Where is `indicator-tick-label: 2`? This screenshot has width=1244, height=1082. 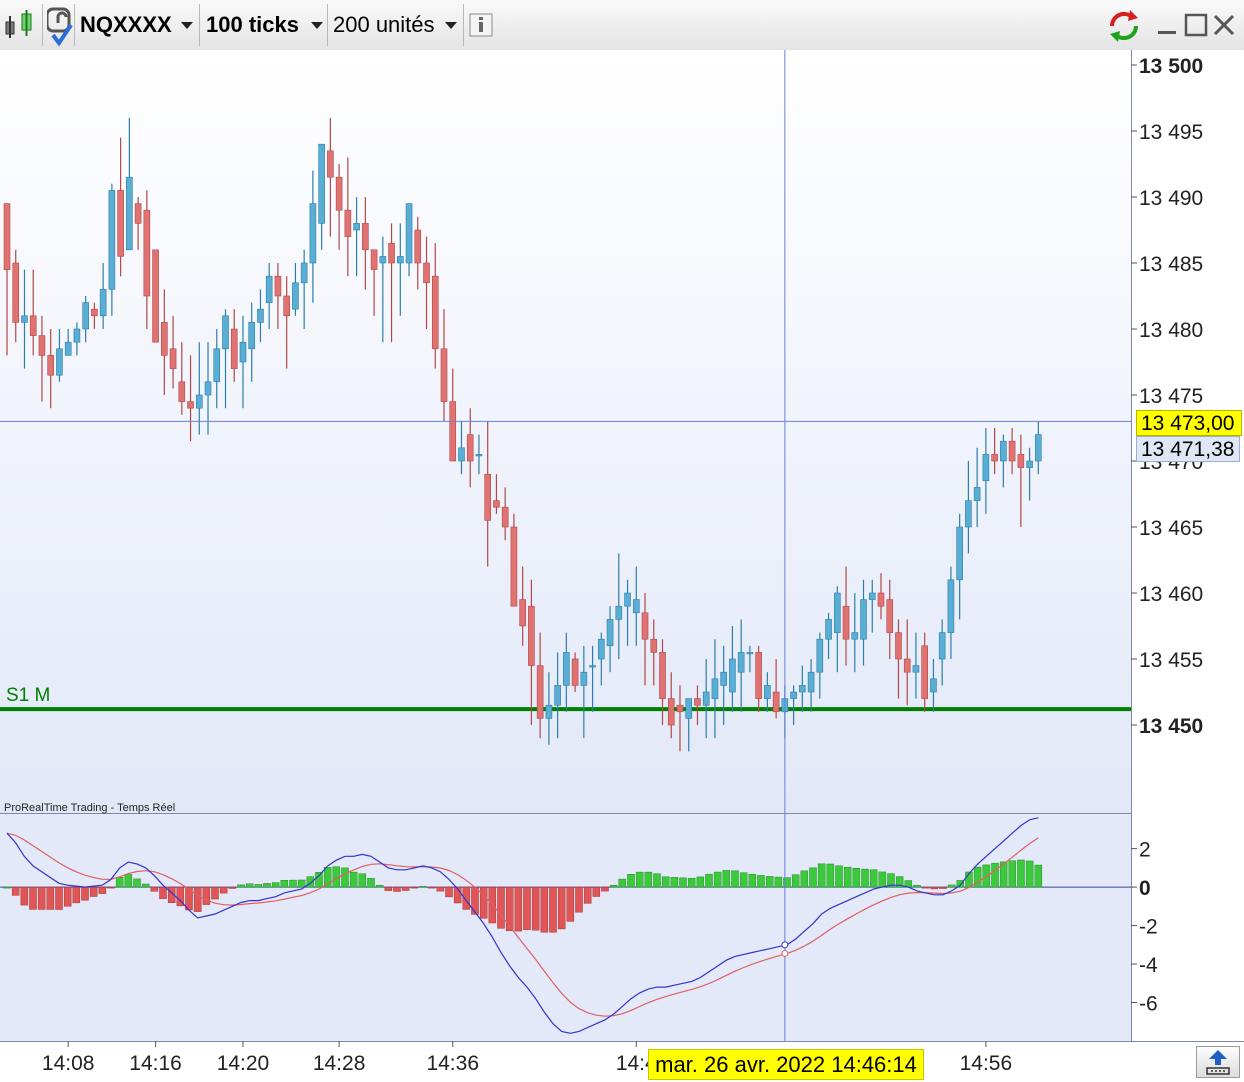
indicator-tick-label: 2 is located at coordinates (1145, 850).